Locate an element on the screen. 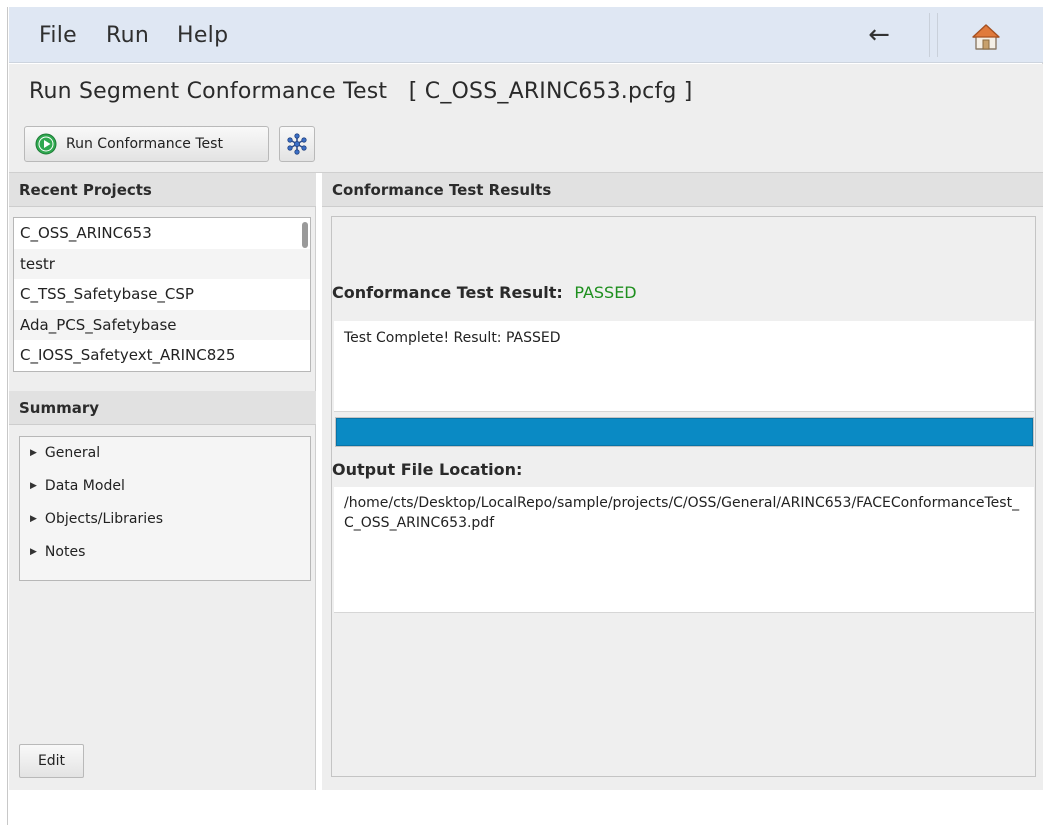 This screenshot has width=1063, height=825. summary-item-objects-libraries: ▶ Objects/Libraries is located at coordinates (165, 519).